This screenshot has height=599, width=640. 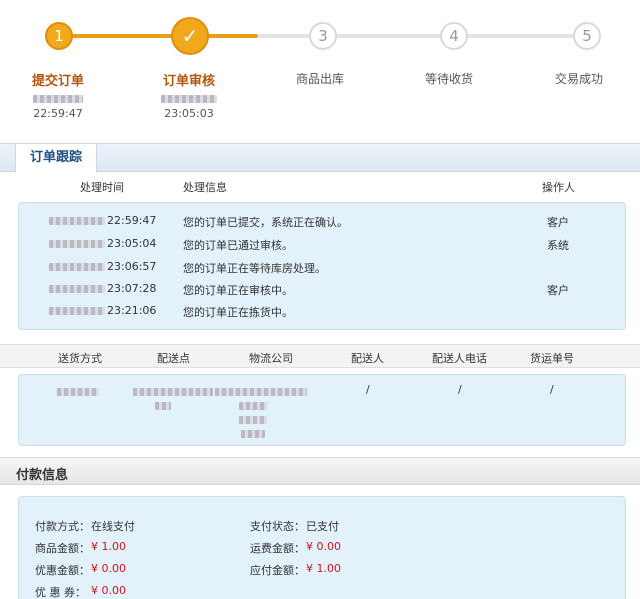 I want to click on table-row: 23:07:28 您的订单正在审核中。 客户, so click(x=322, y=289).